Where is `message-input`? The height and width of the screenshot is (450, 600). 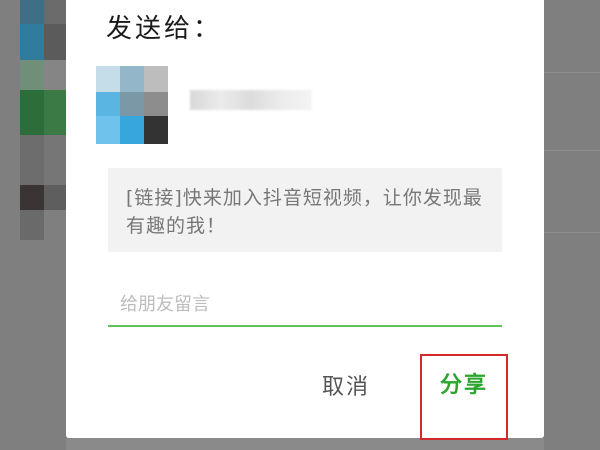
message-input is located at coordinates (305, 305).